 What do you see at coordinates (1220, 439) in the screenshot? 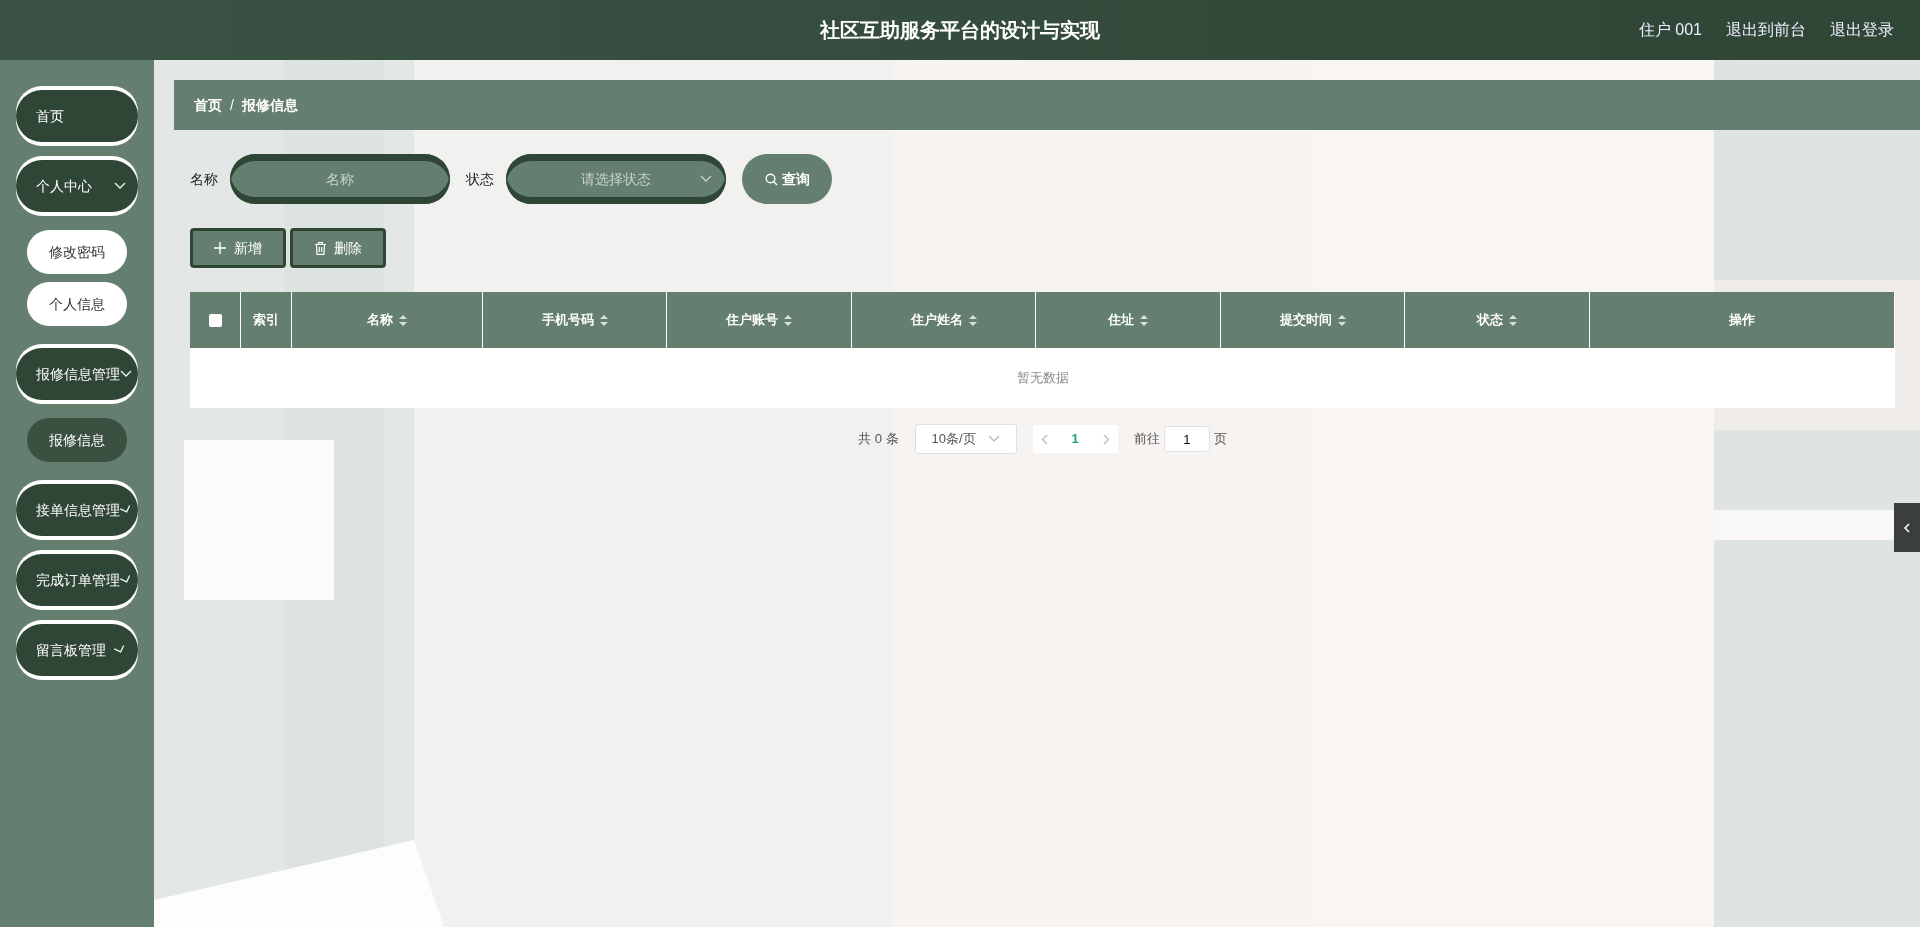
I see `page-suffix: 页` at bounding box center [1220, 439].